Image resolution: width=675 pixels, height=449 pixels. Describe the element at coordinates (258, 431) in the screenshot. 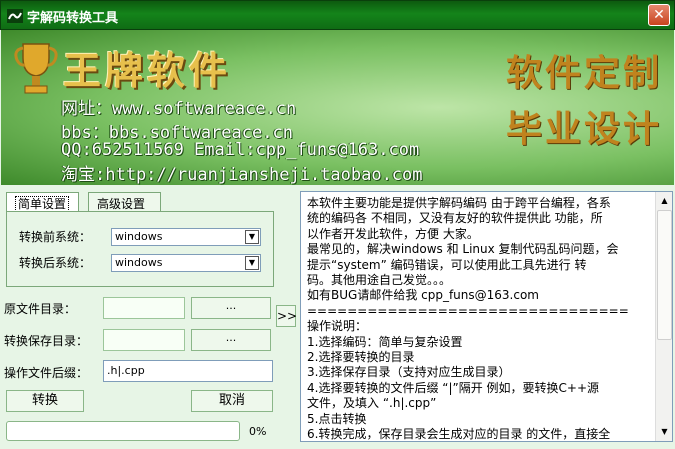

I see `progress-percent: 0%` at that location.